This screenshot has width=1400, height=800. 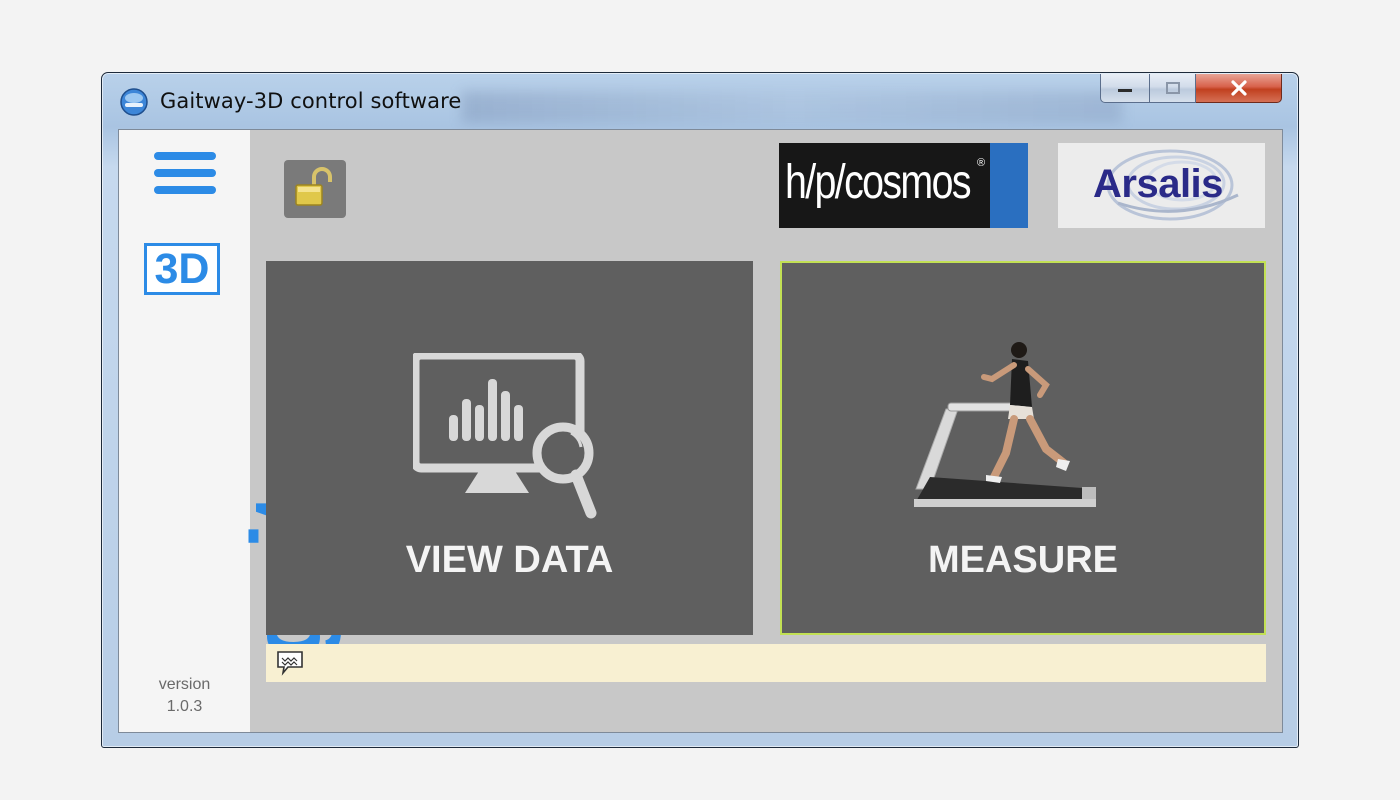 I want to click on close-button, so click(x=1239, y=88).